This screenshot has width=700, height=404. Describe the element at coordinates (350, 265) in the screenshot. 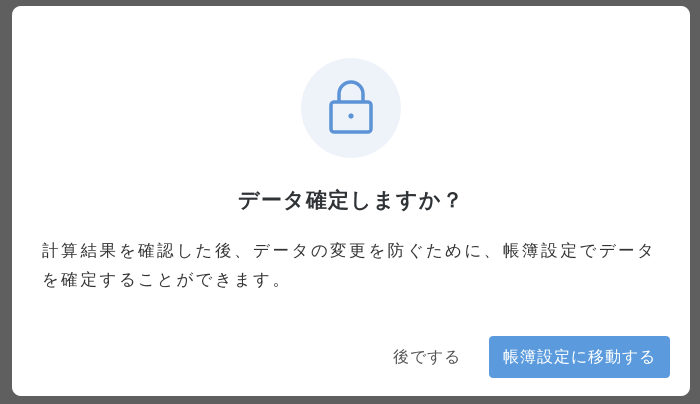

I see `dialog-message: 計算結果を確認した後、データの変更を防ぐために、帳簿設定でデータを確定することができます。` at that location.